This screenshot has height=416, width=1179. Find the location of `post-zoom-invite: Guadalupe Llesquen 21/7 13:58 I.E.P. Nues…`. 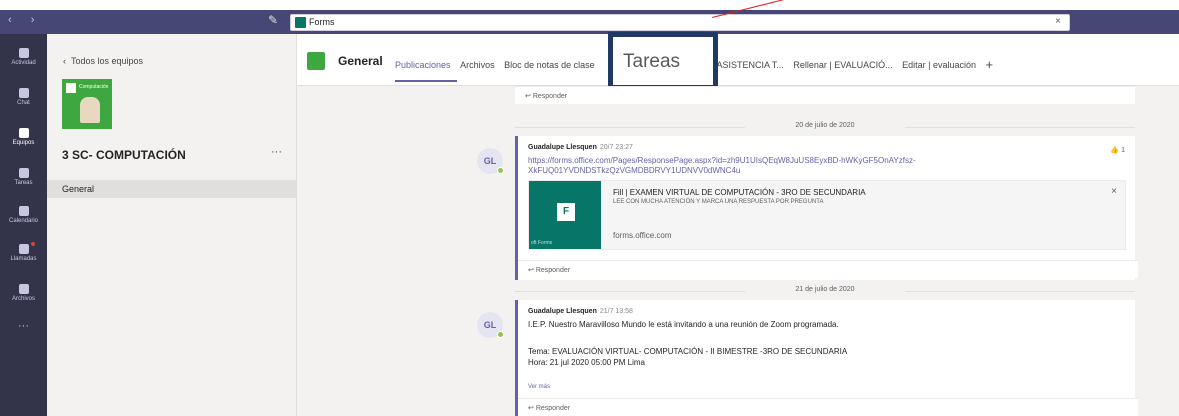

post-zoom-invite: Guadalupe Llesquen 21/7 13:58 I.E.P. Nues… is located at coordinates (826, 358).